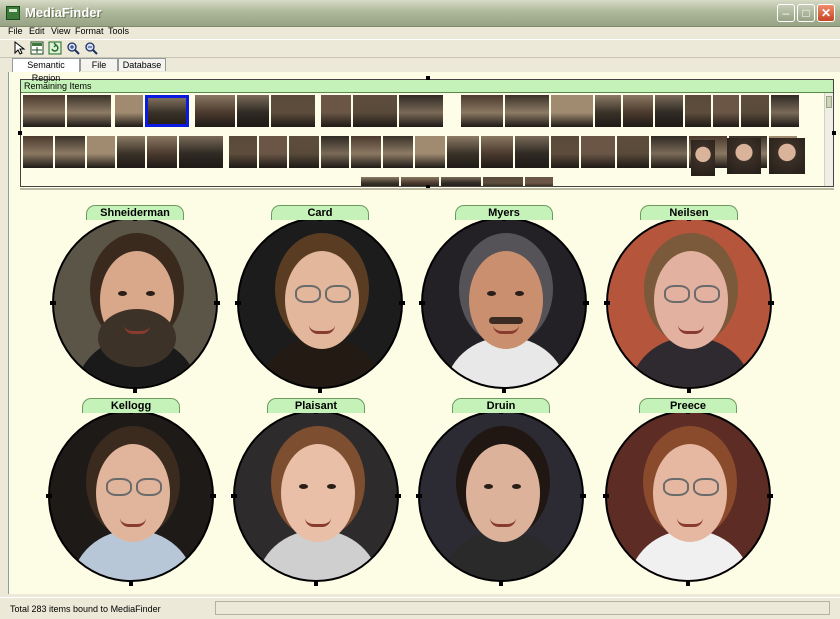  What do you see at coordinates (689, 212) in the screenshot?
I see `person-label-neilsen: Neilsen` at bounding box center [689, 212].